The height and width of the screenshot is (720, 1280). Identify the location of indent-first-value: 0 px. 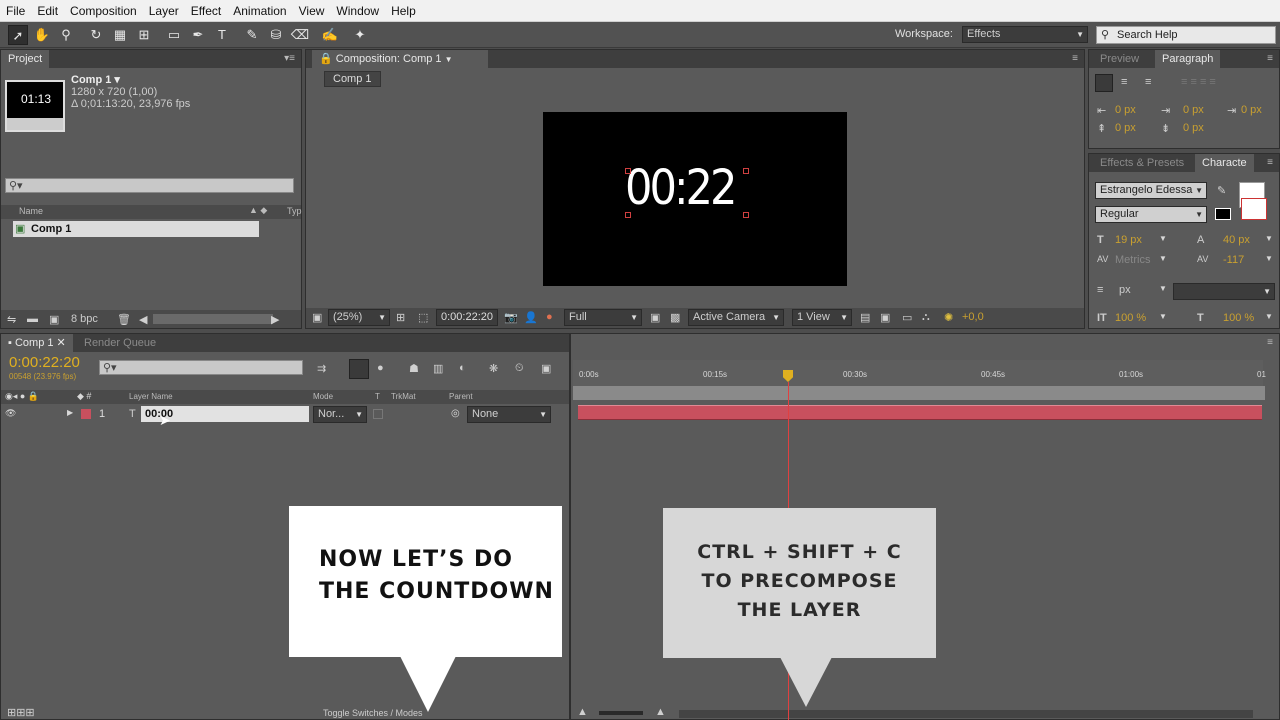
(1193, 110).